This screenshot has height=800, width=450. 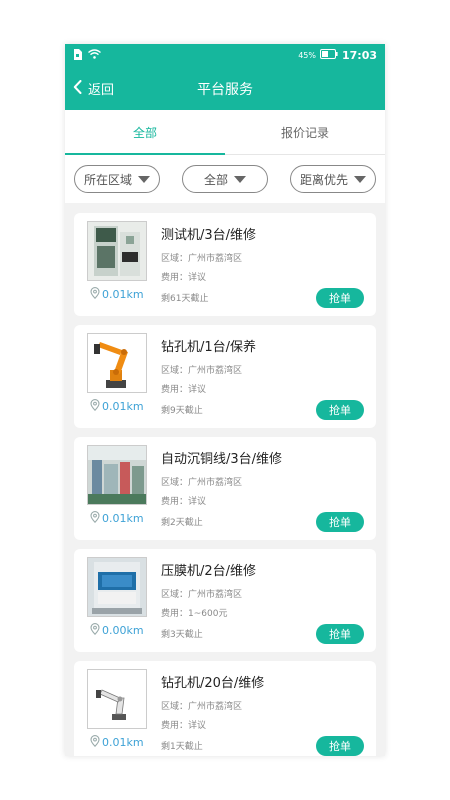 What do you see at coordinates (182, 635) in the screenshot?
I see `order-deadline: 剩3天截止` at bounding box center [182, 635].